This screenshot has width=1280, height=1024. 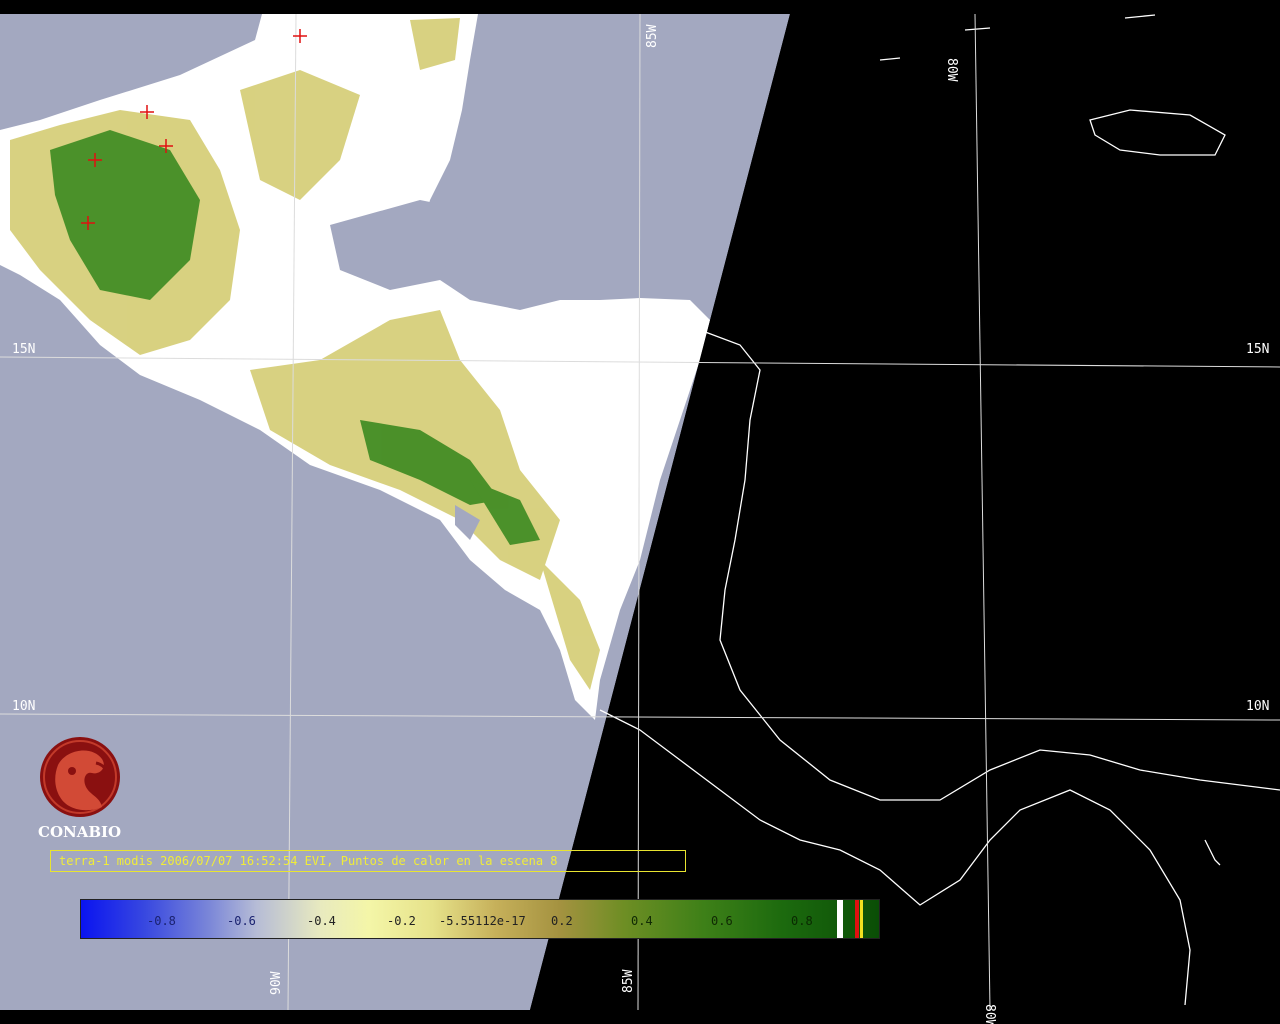 What do you see at coordinates (840, 919) in the screenshot?
I see `cloud-color-swatch` at bounding box center [840, 919].